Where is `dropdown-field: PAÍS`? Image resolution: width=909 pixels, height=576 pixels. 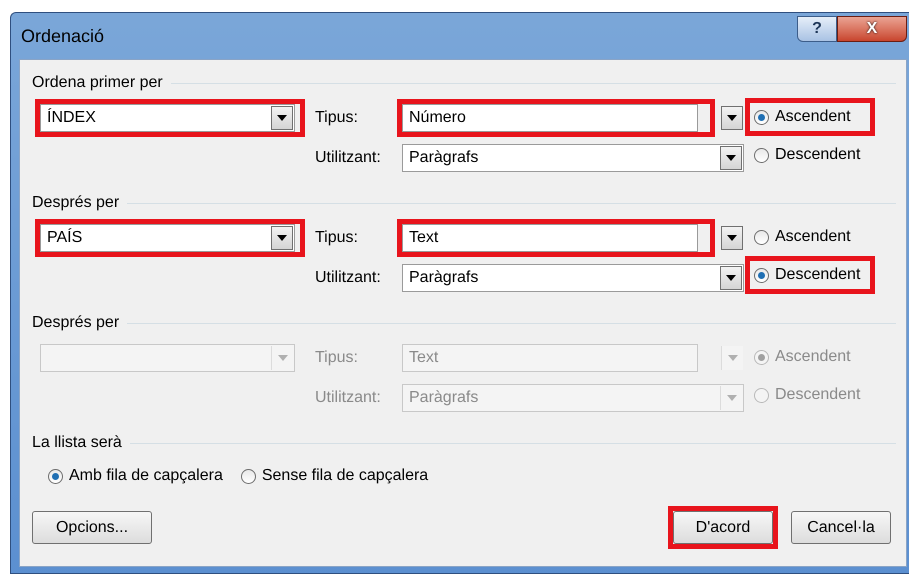 dropdown-field: PAÍS is located at coordinates (167, 238).